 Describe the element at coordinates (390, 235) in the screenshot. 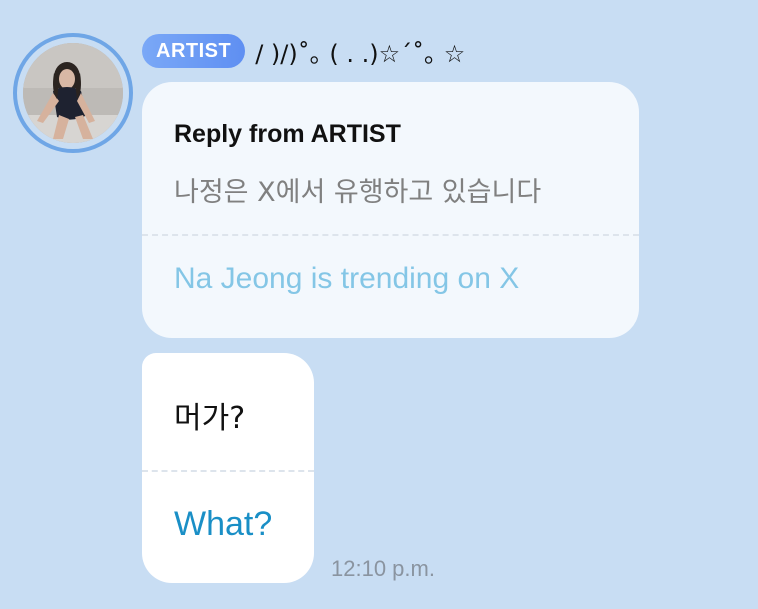

I see `reply-divider` at that location.